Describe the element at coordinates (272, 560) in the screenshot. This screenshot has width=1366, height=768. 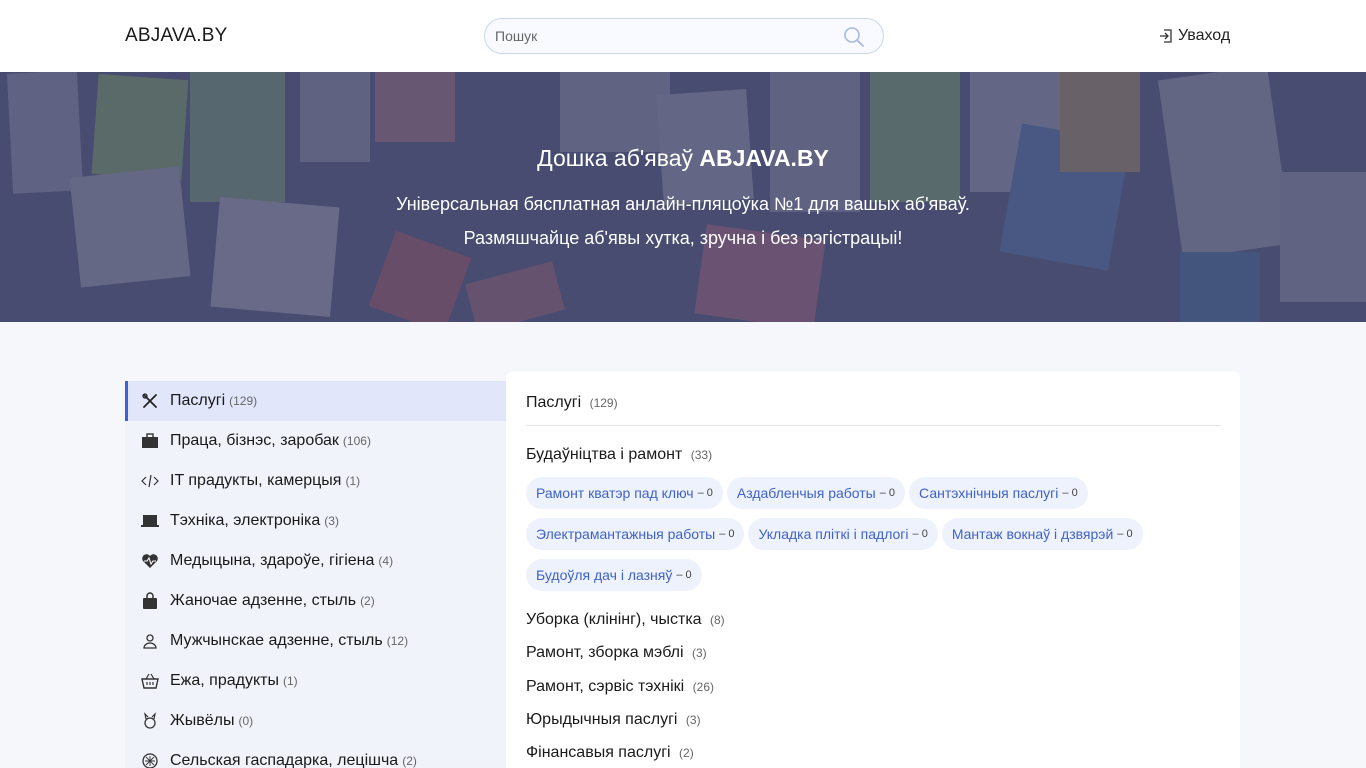
I see `sidebar-item-label: Медыцына, здароўе, гігіена` at that location.